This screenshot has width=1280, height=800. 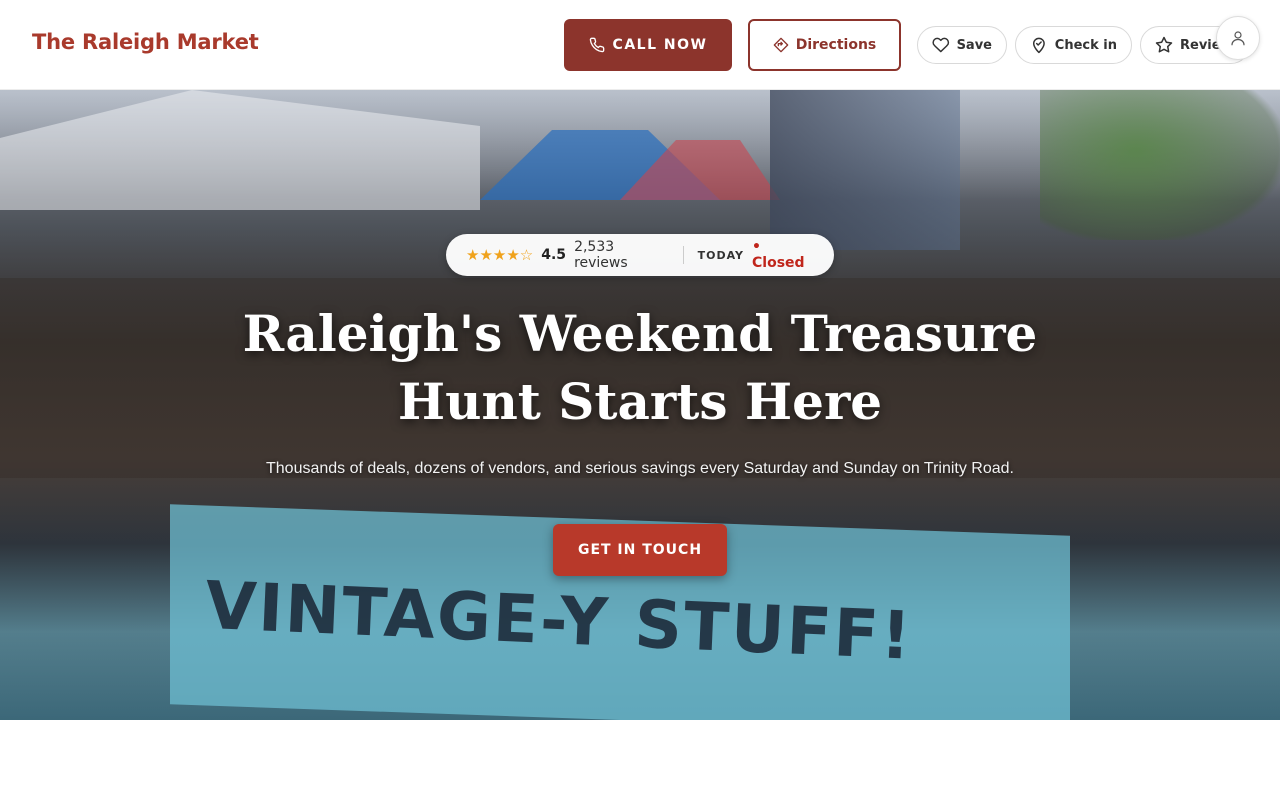 What do you see at coordinates (640, 760) in the screenshot?
I see `page-content-start` at bounding box center [640, 760].